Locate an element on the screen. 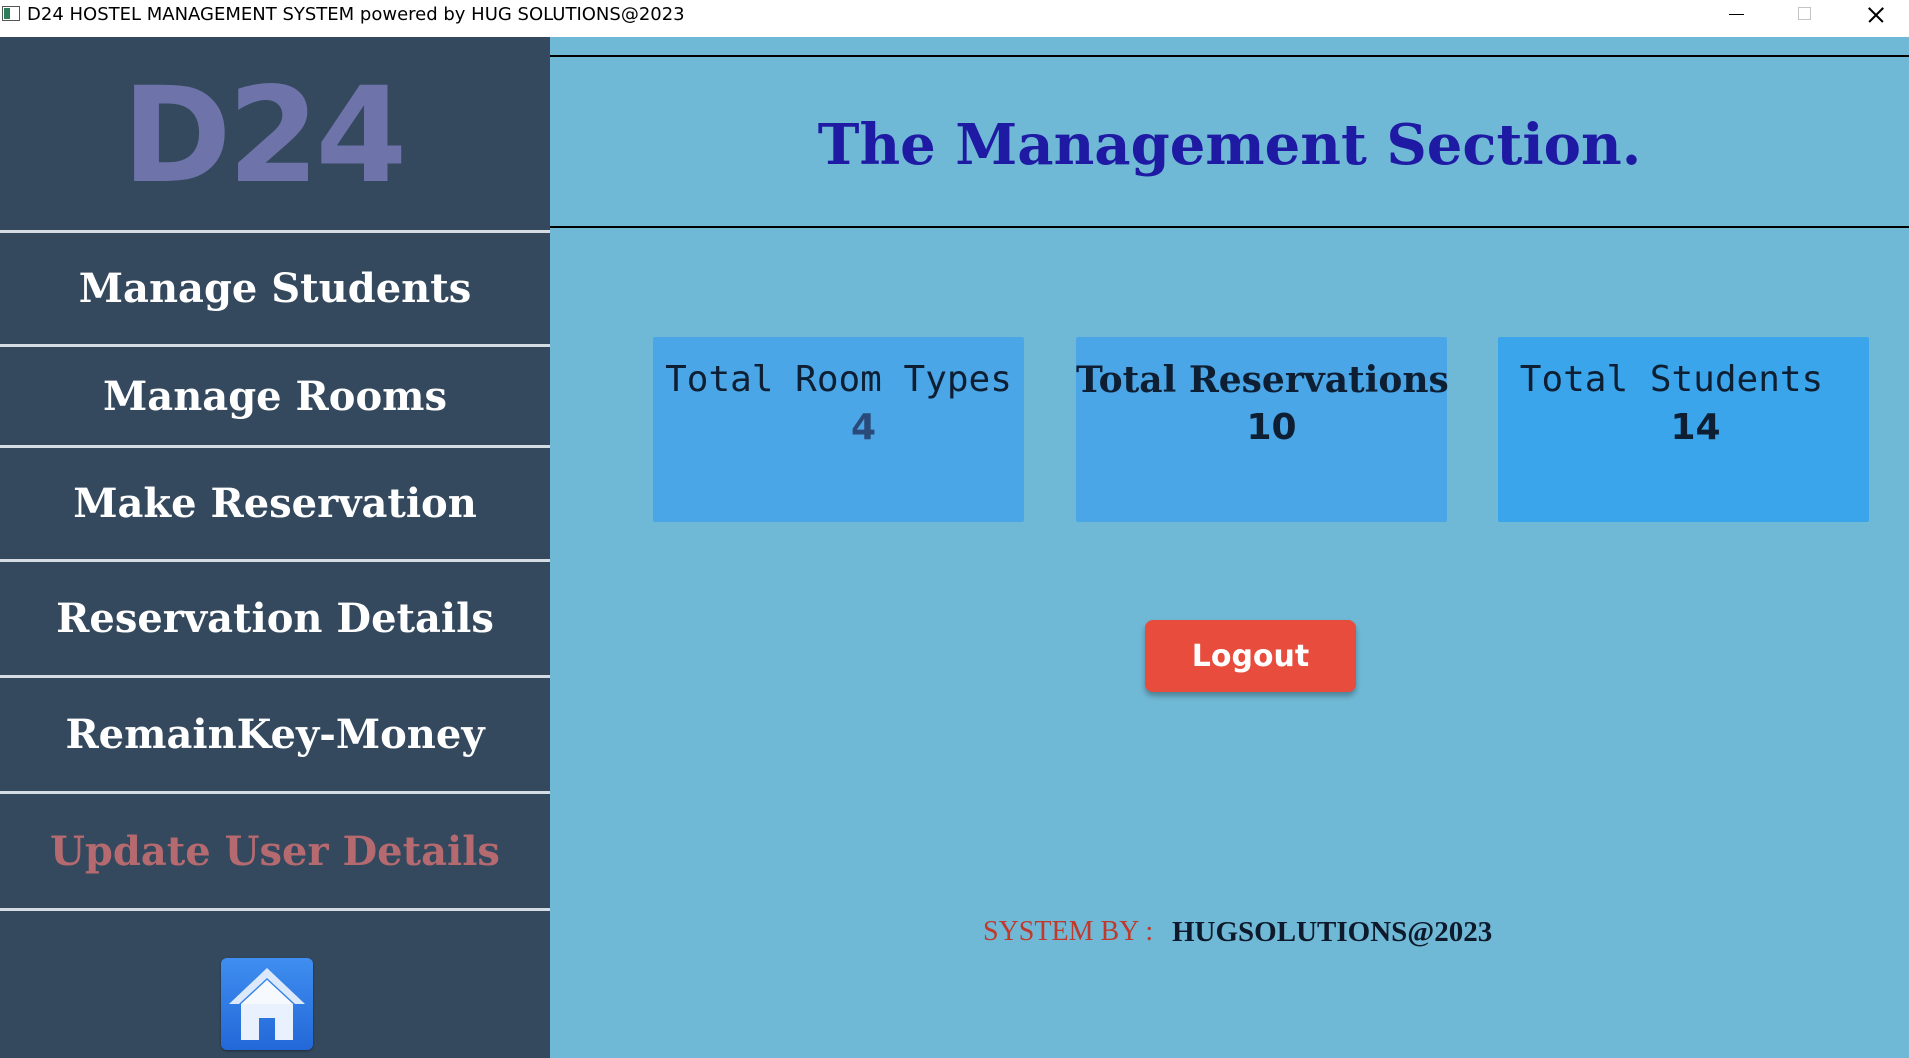 Image resolution: width=1909 pixels, height=1058 pixels. minimize-icon is located at coordinates (1736, 15).